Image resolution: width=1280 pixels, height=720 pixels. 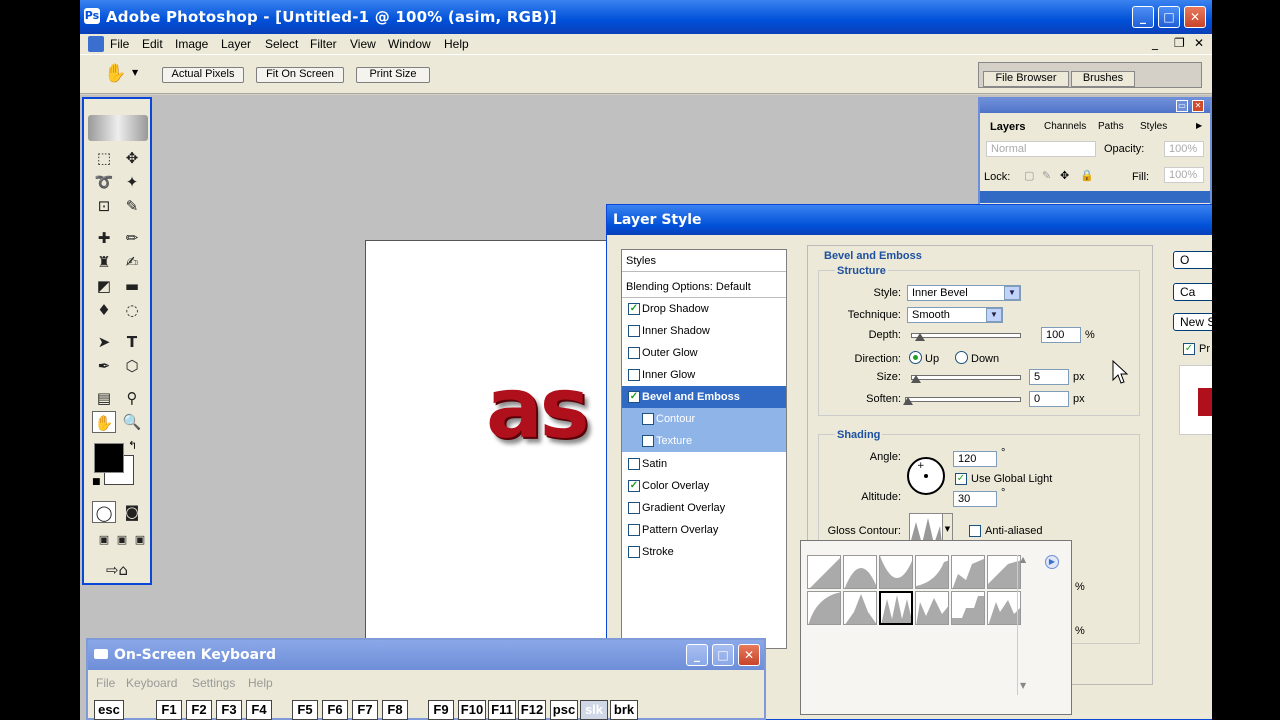 I want to click on key-f12: F12, so click(x=532, y=710).